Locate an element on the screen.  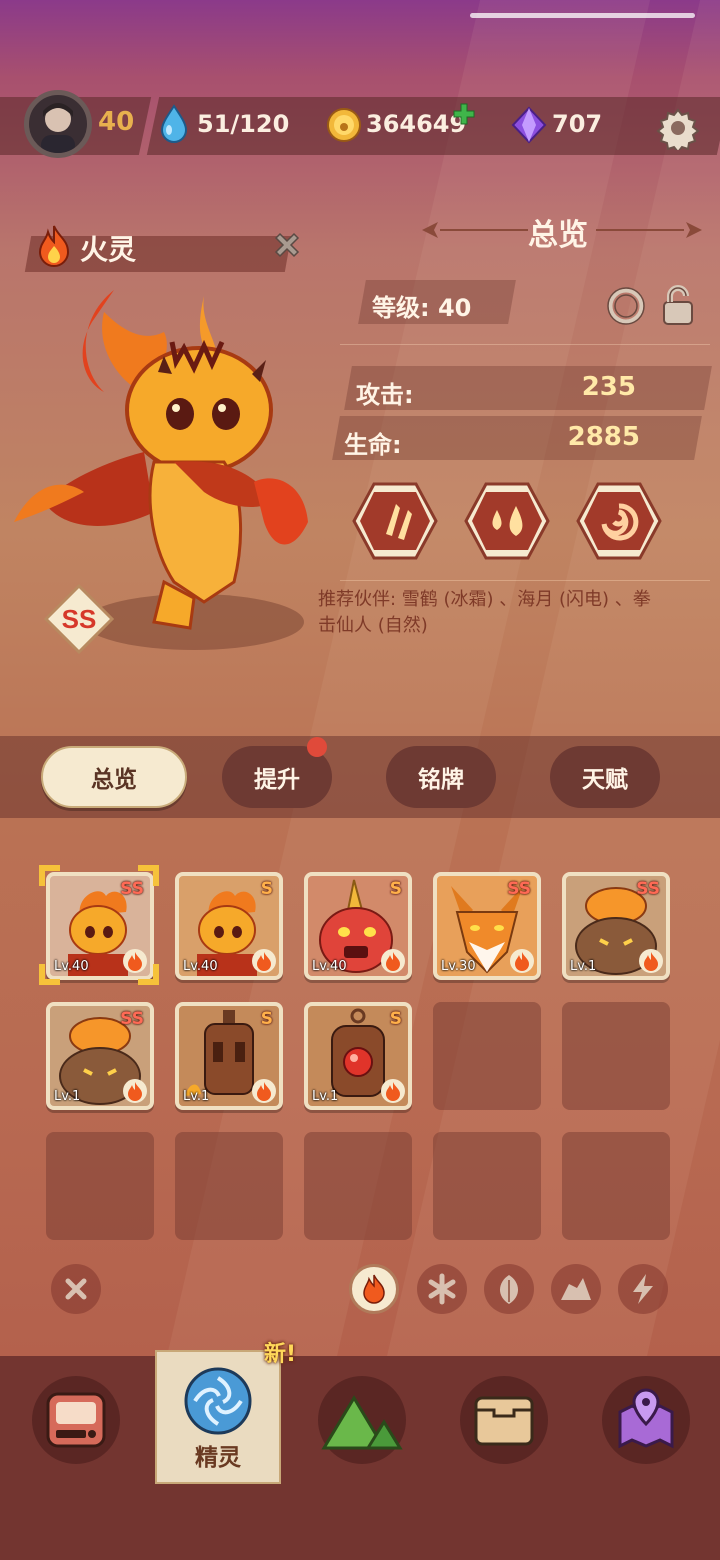
recommended-partners: 推荐伙伴: 雪鹤 (冰霜) 、海月 (闪电) 、拳击仙人 (自然) is located at coordinates (484, 612).